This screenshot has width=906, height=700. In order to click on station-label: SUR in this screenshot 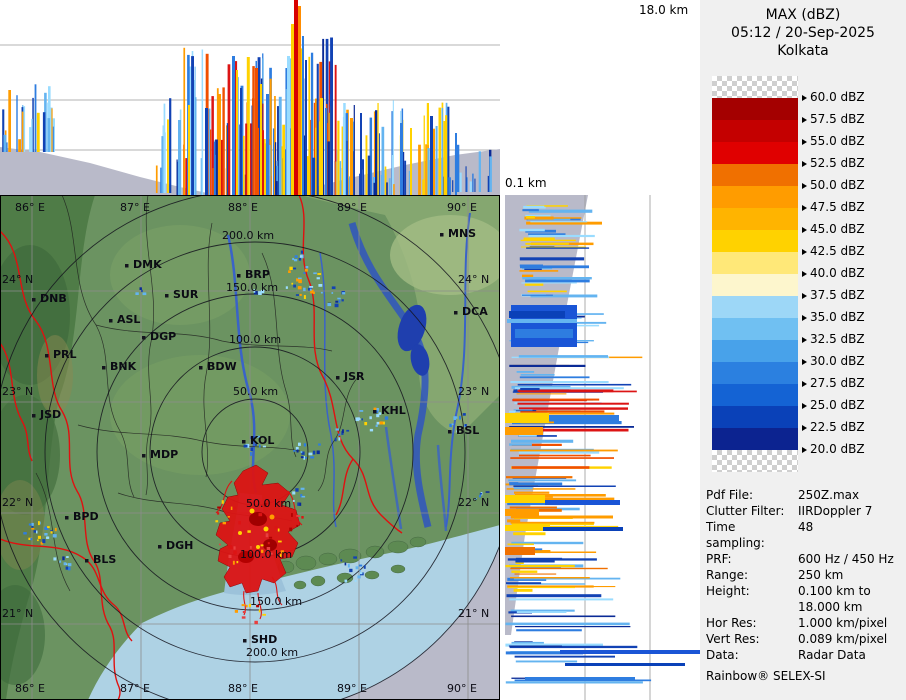, I will do `click(186, 294)`.